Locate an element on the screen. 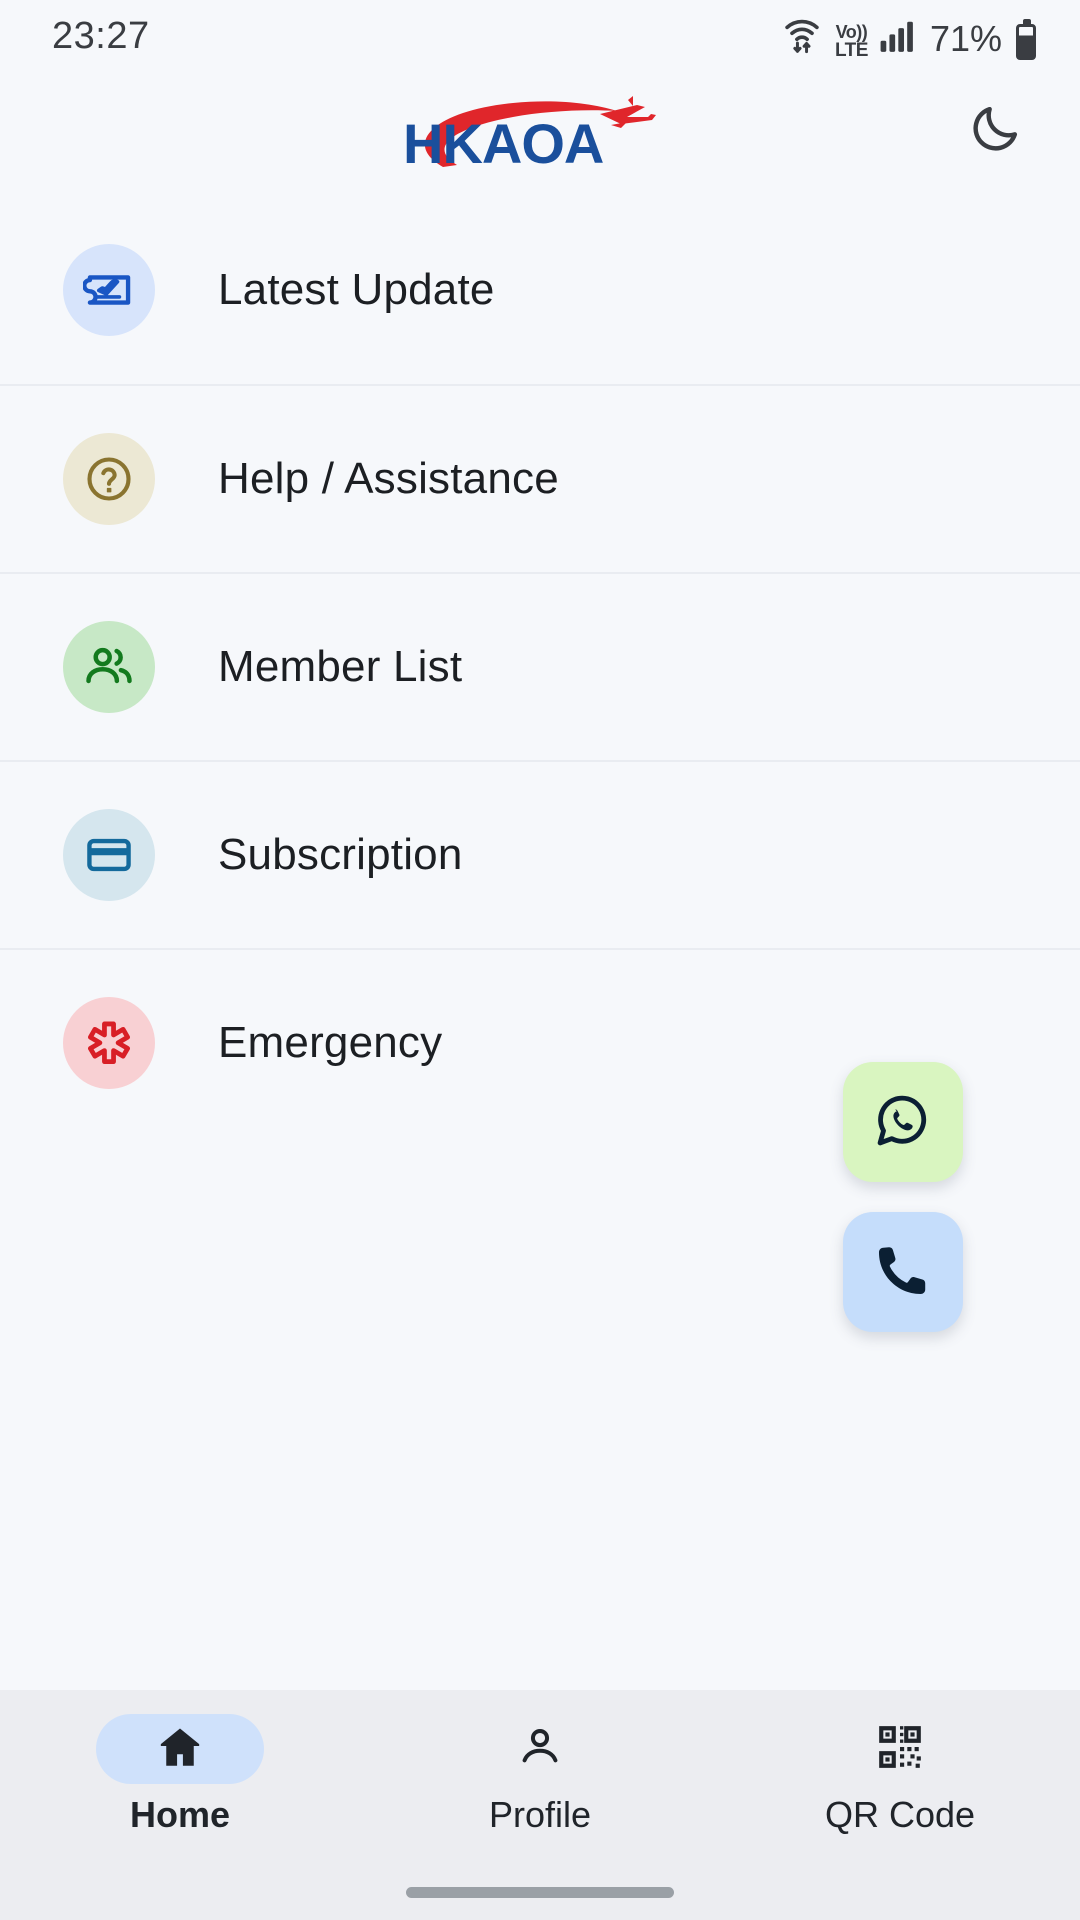 The height and width of the screenshot is (1920, 1080). battery-icon is located at coordinates (1026, 39).